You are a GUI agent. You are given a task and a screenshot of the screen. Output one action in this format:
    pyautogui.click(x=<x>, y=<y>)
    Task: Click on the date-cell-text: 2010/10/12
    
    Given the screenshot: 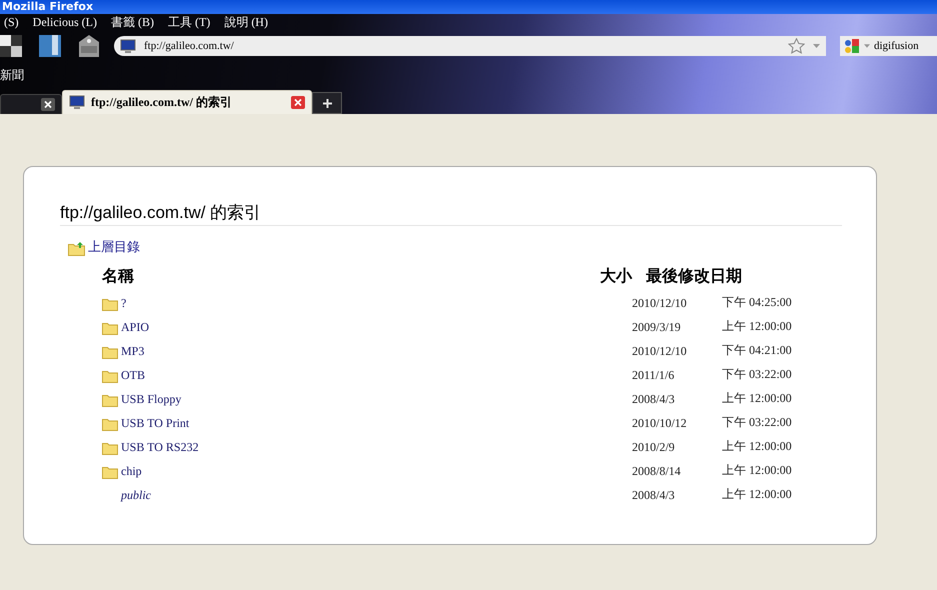 What is the action you would take?
    pyautogui.click(x=660, y=423)
    